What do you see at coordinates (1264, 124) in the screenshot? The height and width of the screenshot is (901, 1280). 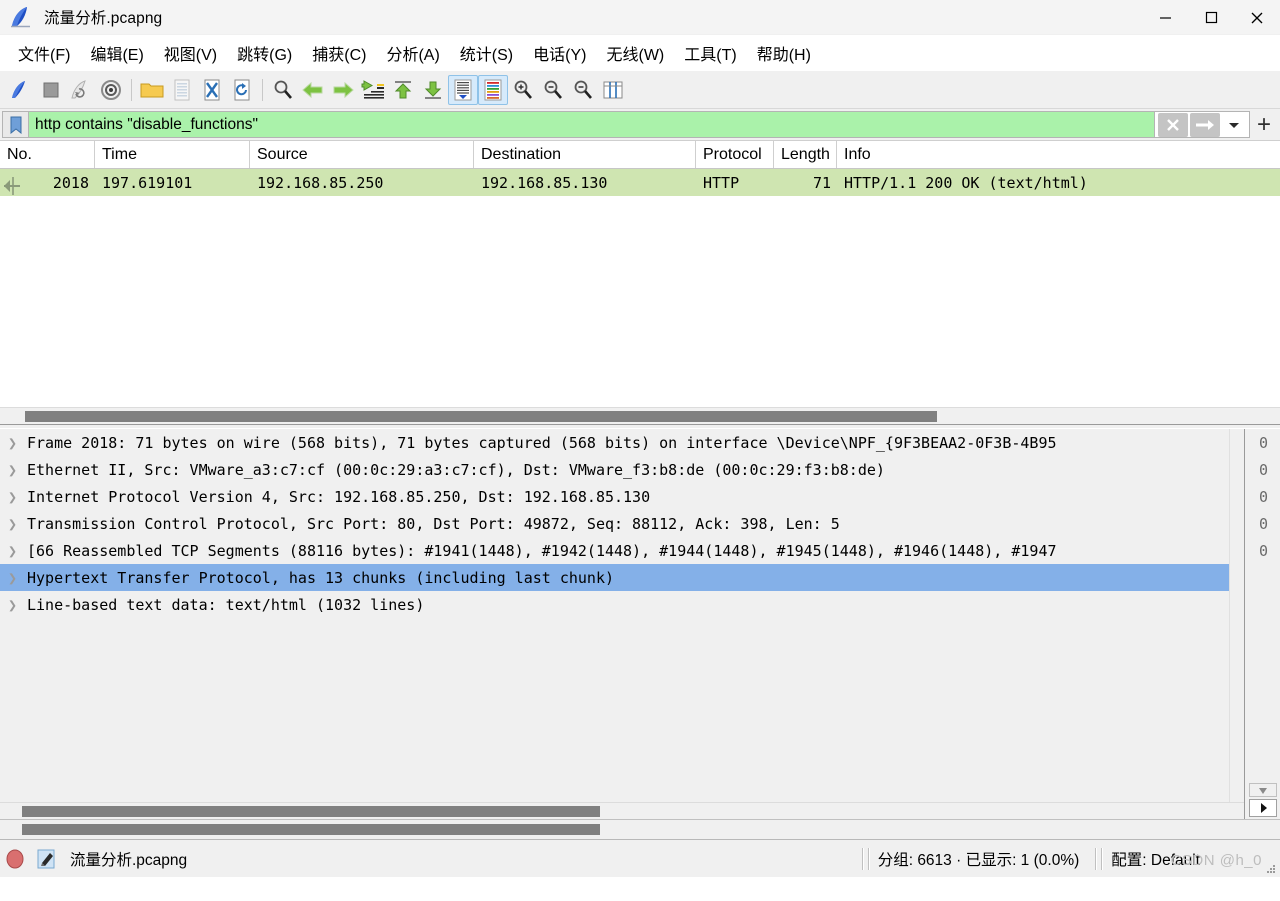 I see `add-filter-button: +` at bounding box center [1264, 124].